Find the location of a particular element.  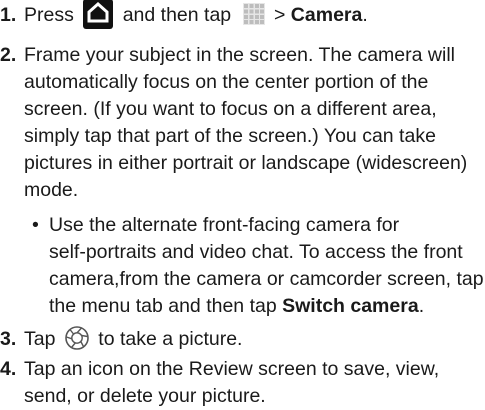

step-text-part: . is located at coordinates (365, 15).